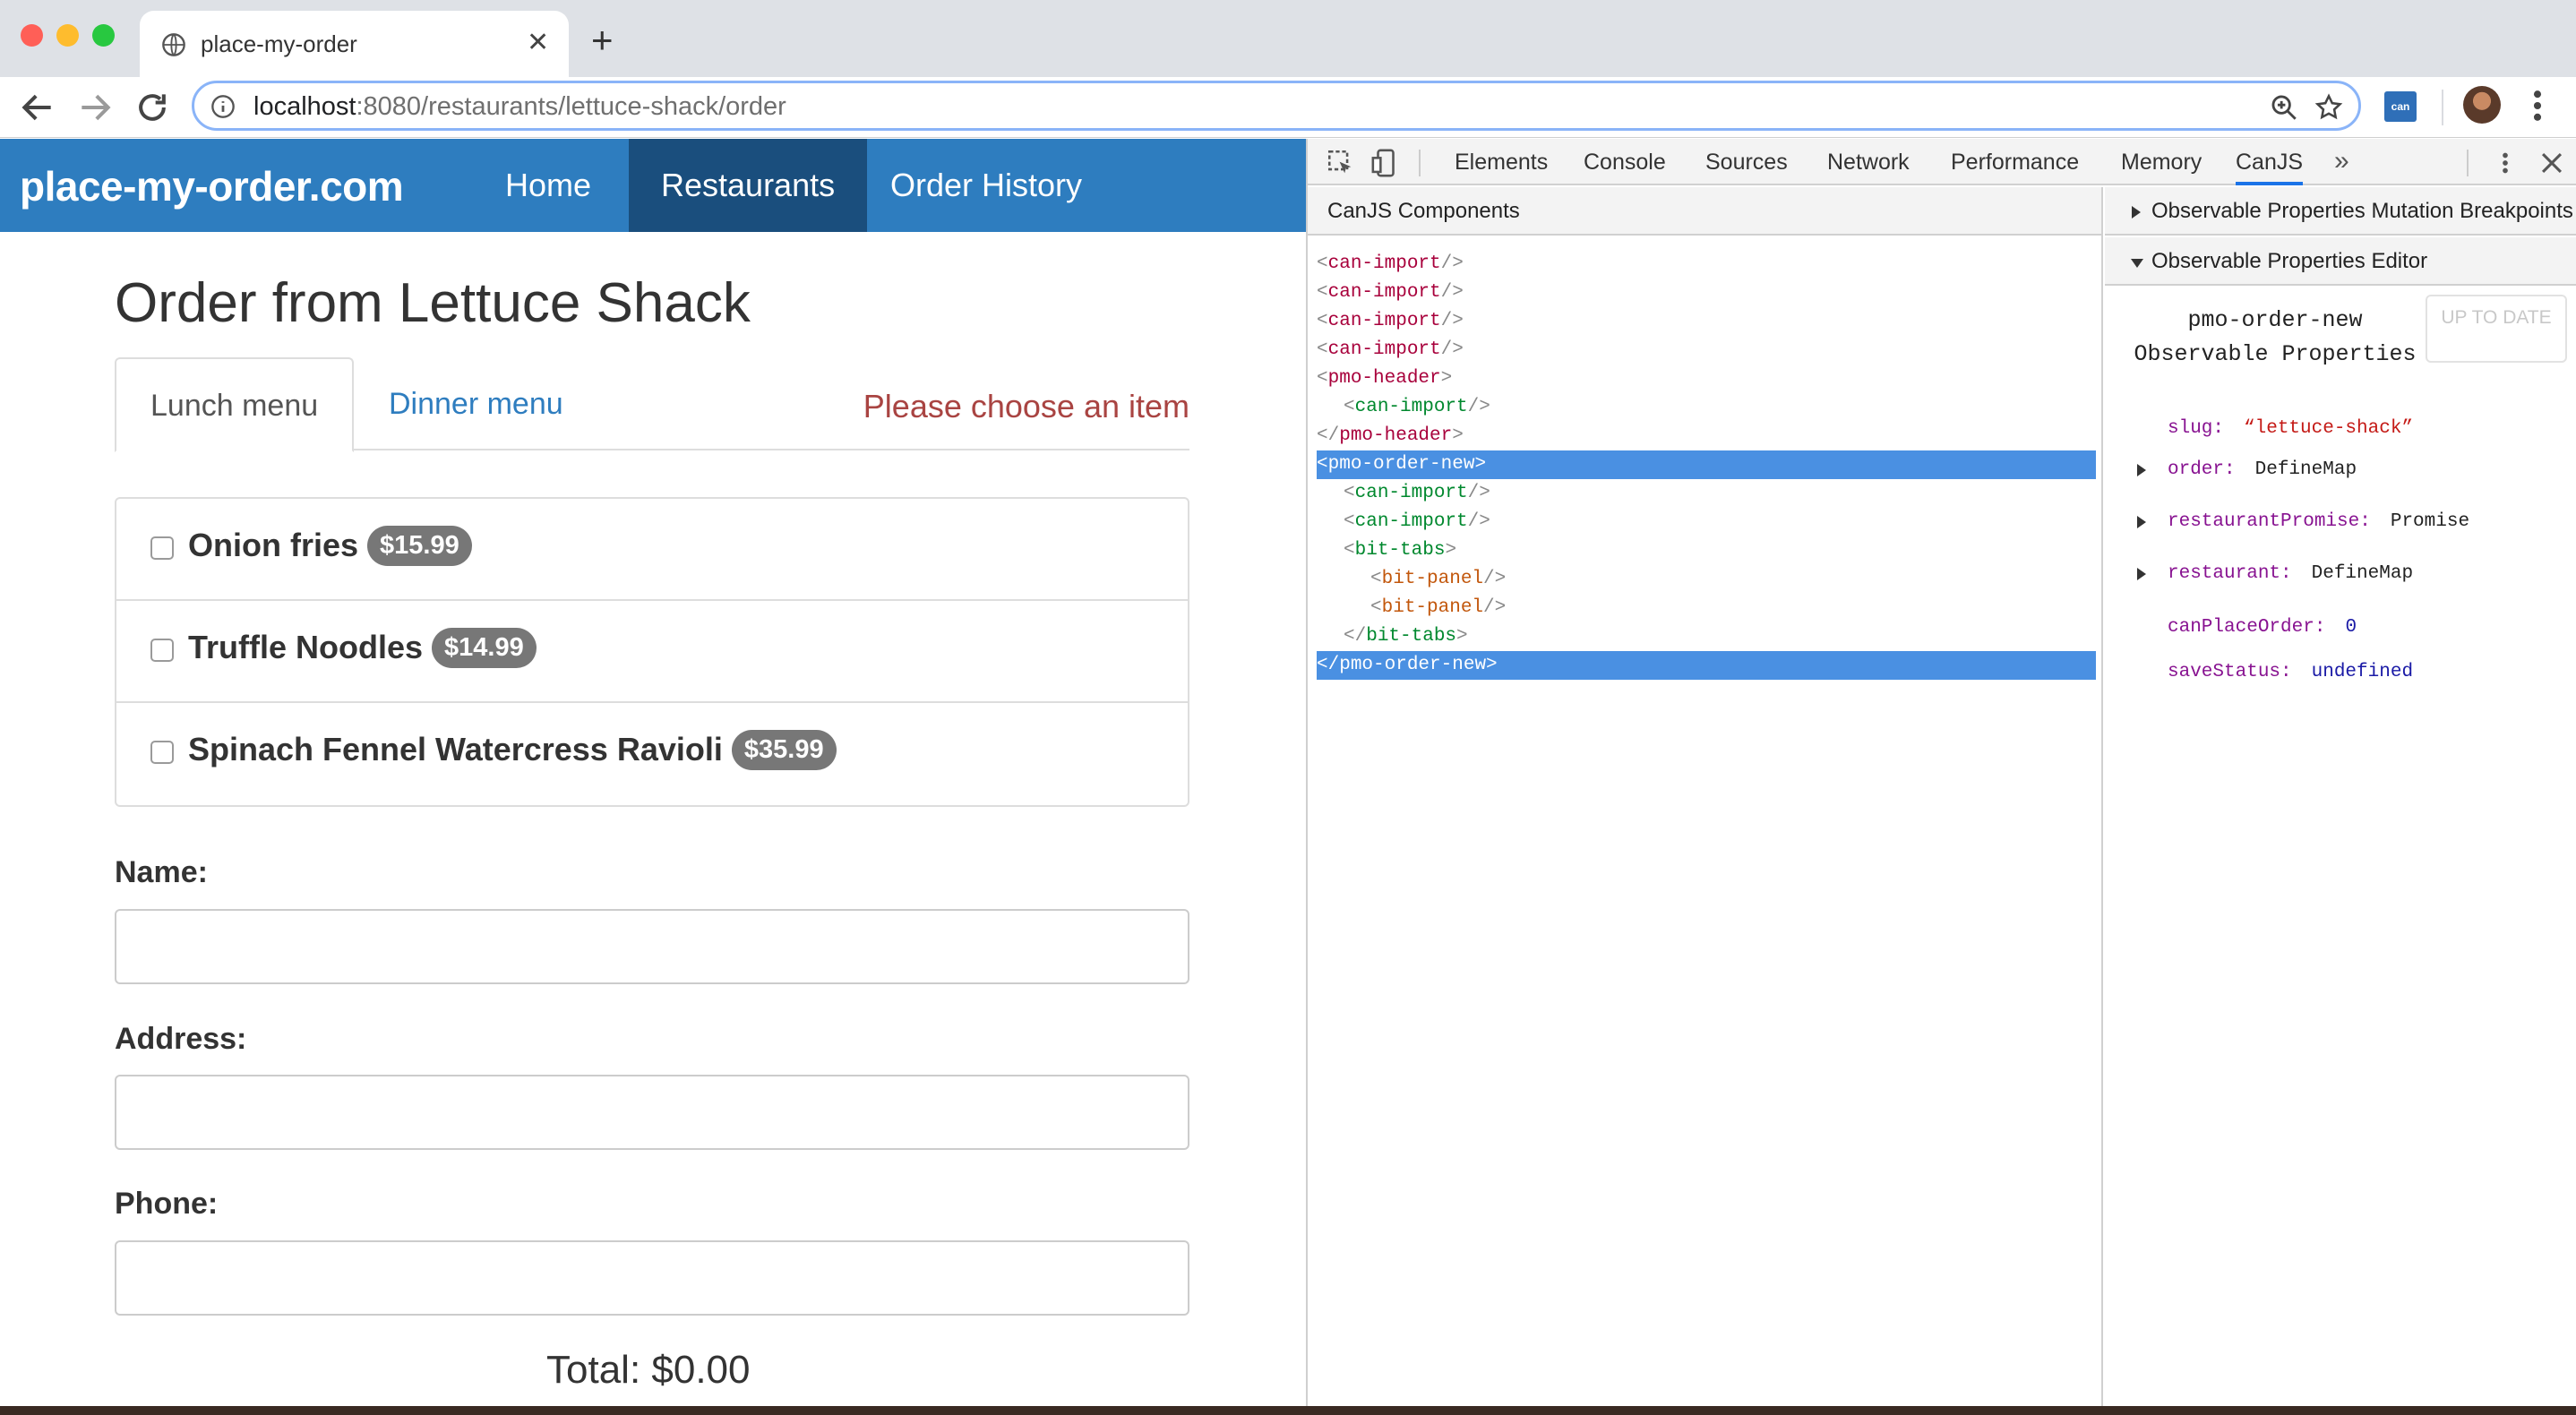  I want to click on tree-node-bit-tabs: <bit-tabs>, so click(1706, 550).